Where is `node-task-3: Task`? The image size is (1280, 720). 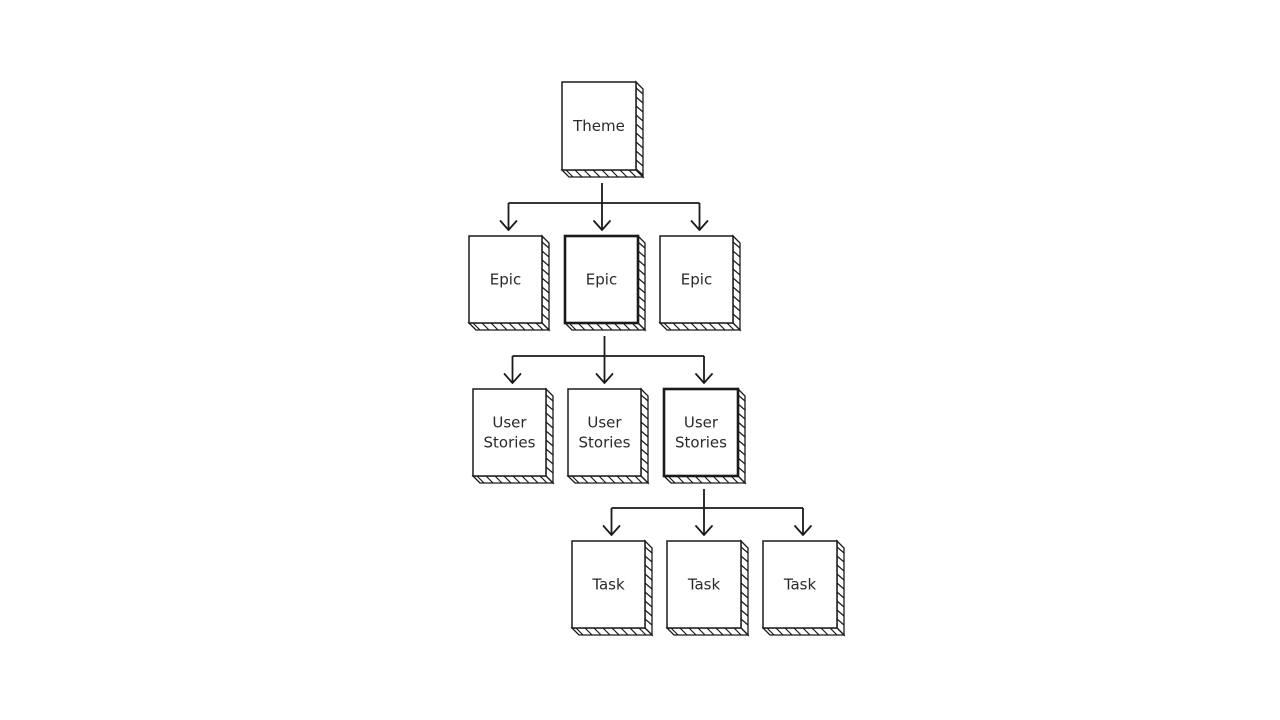
node-task-3: Task is located at coordinates (803, 588).